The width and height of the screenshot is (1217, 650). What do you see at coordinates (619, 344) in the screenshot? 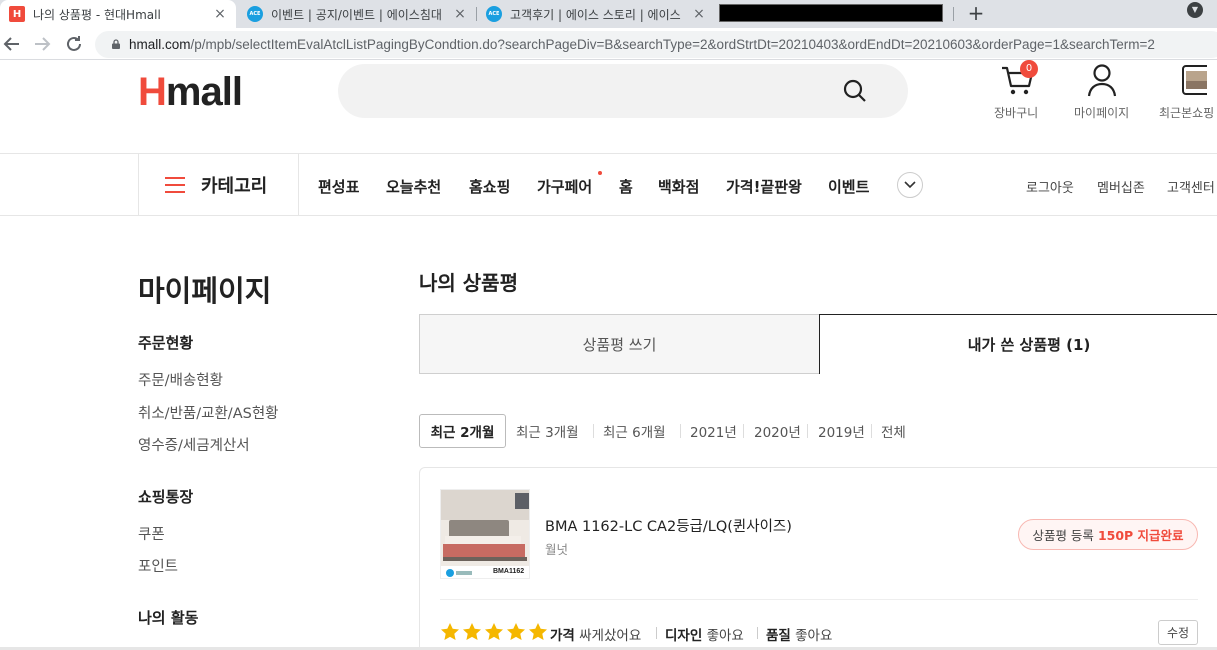
I see `tab-write-review: 상품평 쓰기` at bounding box center [619, 344].